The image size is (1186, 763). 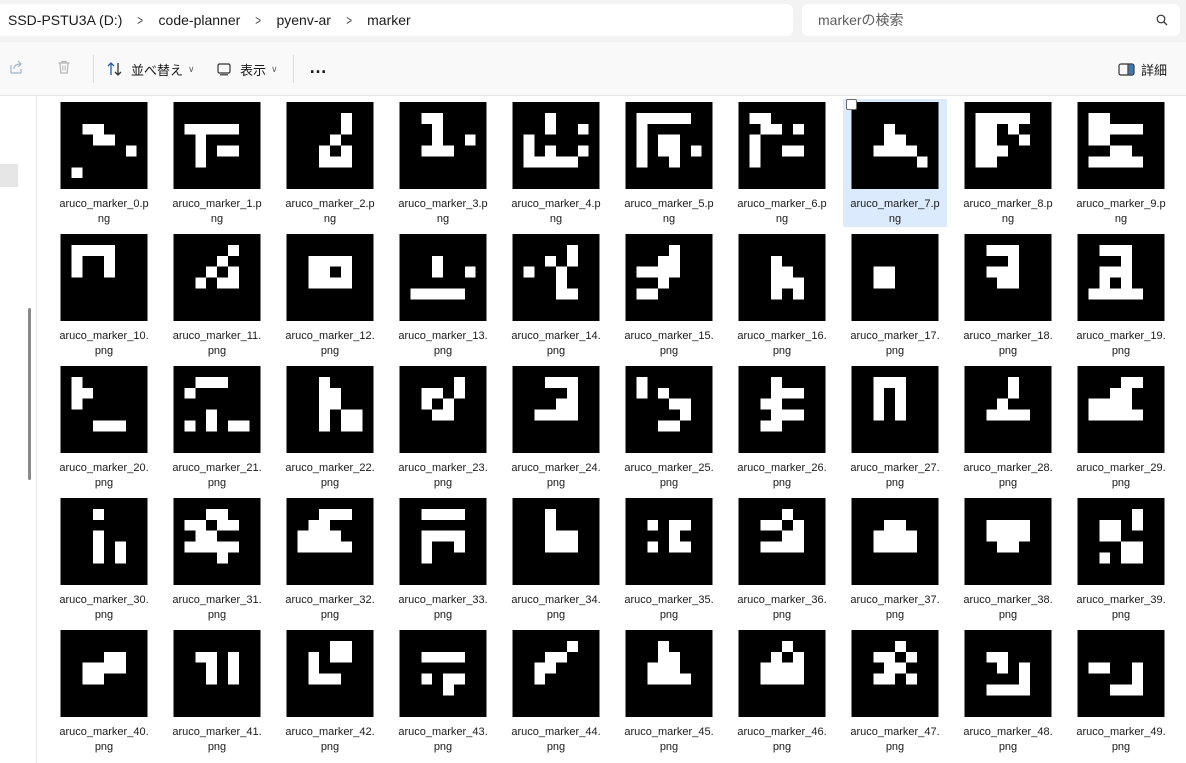 What do you see at coordinates (104, 295) in the screenshot?
I see `file-item: aruco_marker_10. png` at bounding box center [104, 295].